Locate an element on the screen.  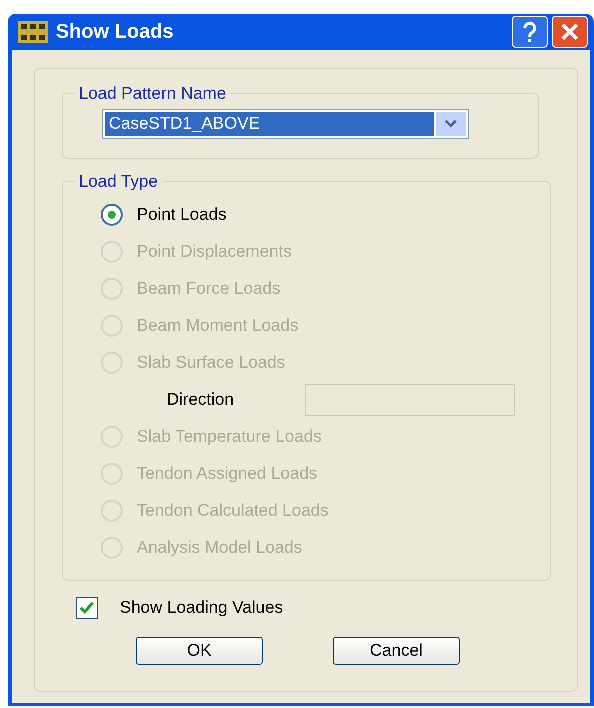
help-icon is located at coordinates (530, 32).